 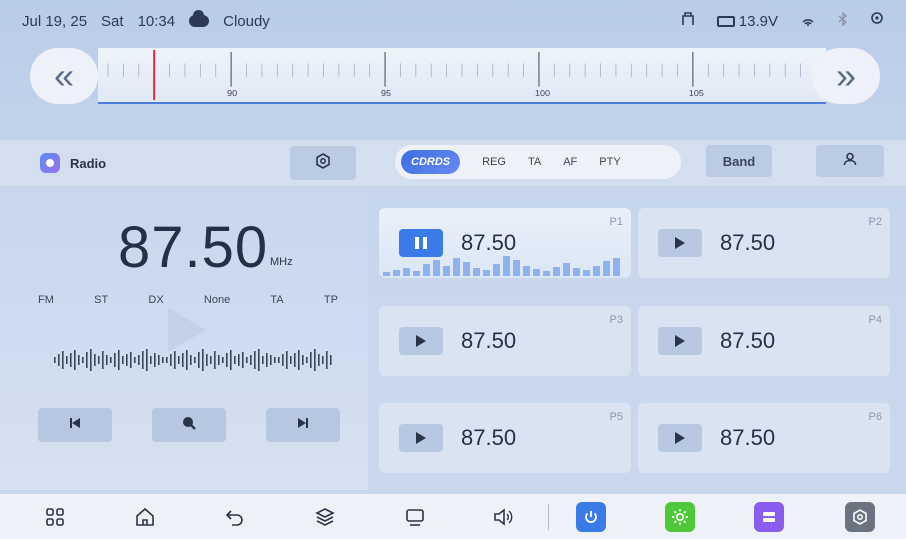 What do you see at coordinates (680, 517) in the screenshot?
I see `brightness-icon` at bounding box center [680, 517].